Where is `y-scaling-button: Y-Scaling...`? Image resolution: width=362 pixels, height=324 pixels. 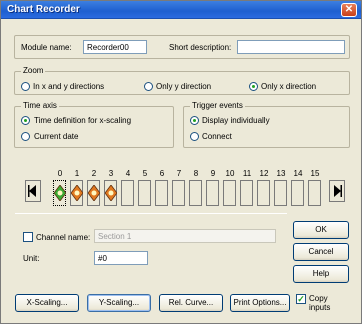 y-scaling-button: Y-Scaling... is located at coordinates (119, 303).